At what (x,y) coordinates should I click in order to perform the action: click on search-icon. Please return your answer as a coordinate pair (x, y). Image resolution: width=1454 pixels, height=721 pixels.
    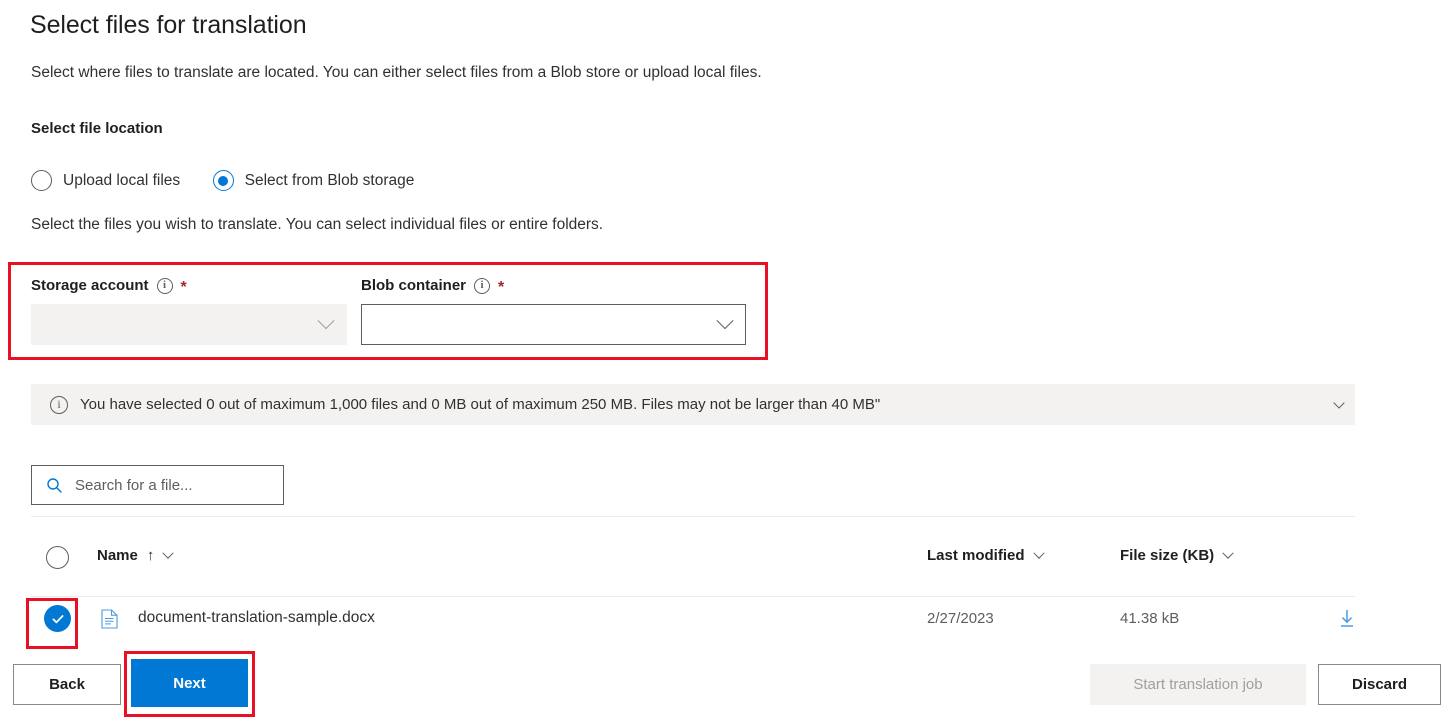
    Looking at the image, I should click on (54, 485).